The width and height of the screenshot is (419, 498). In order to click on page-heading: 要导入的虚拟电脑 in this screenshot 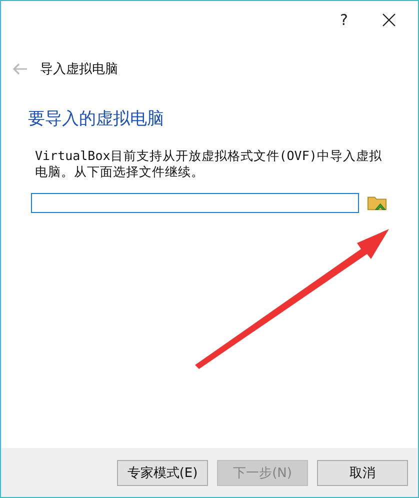, I will do `click(96, 119)`.